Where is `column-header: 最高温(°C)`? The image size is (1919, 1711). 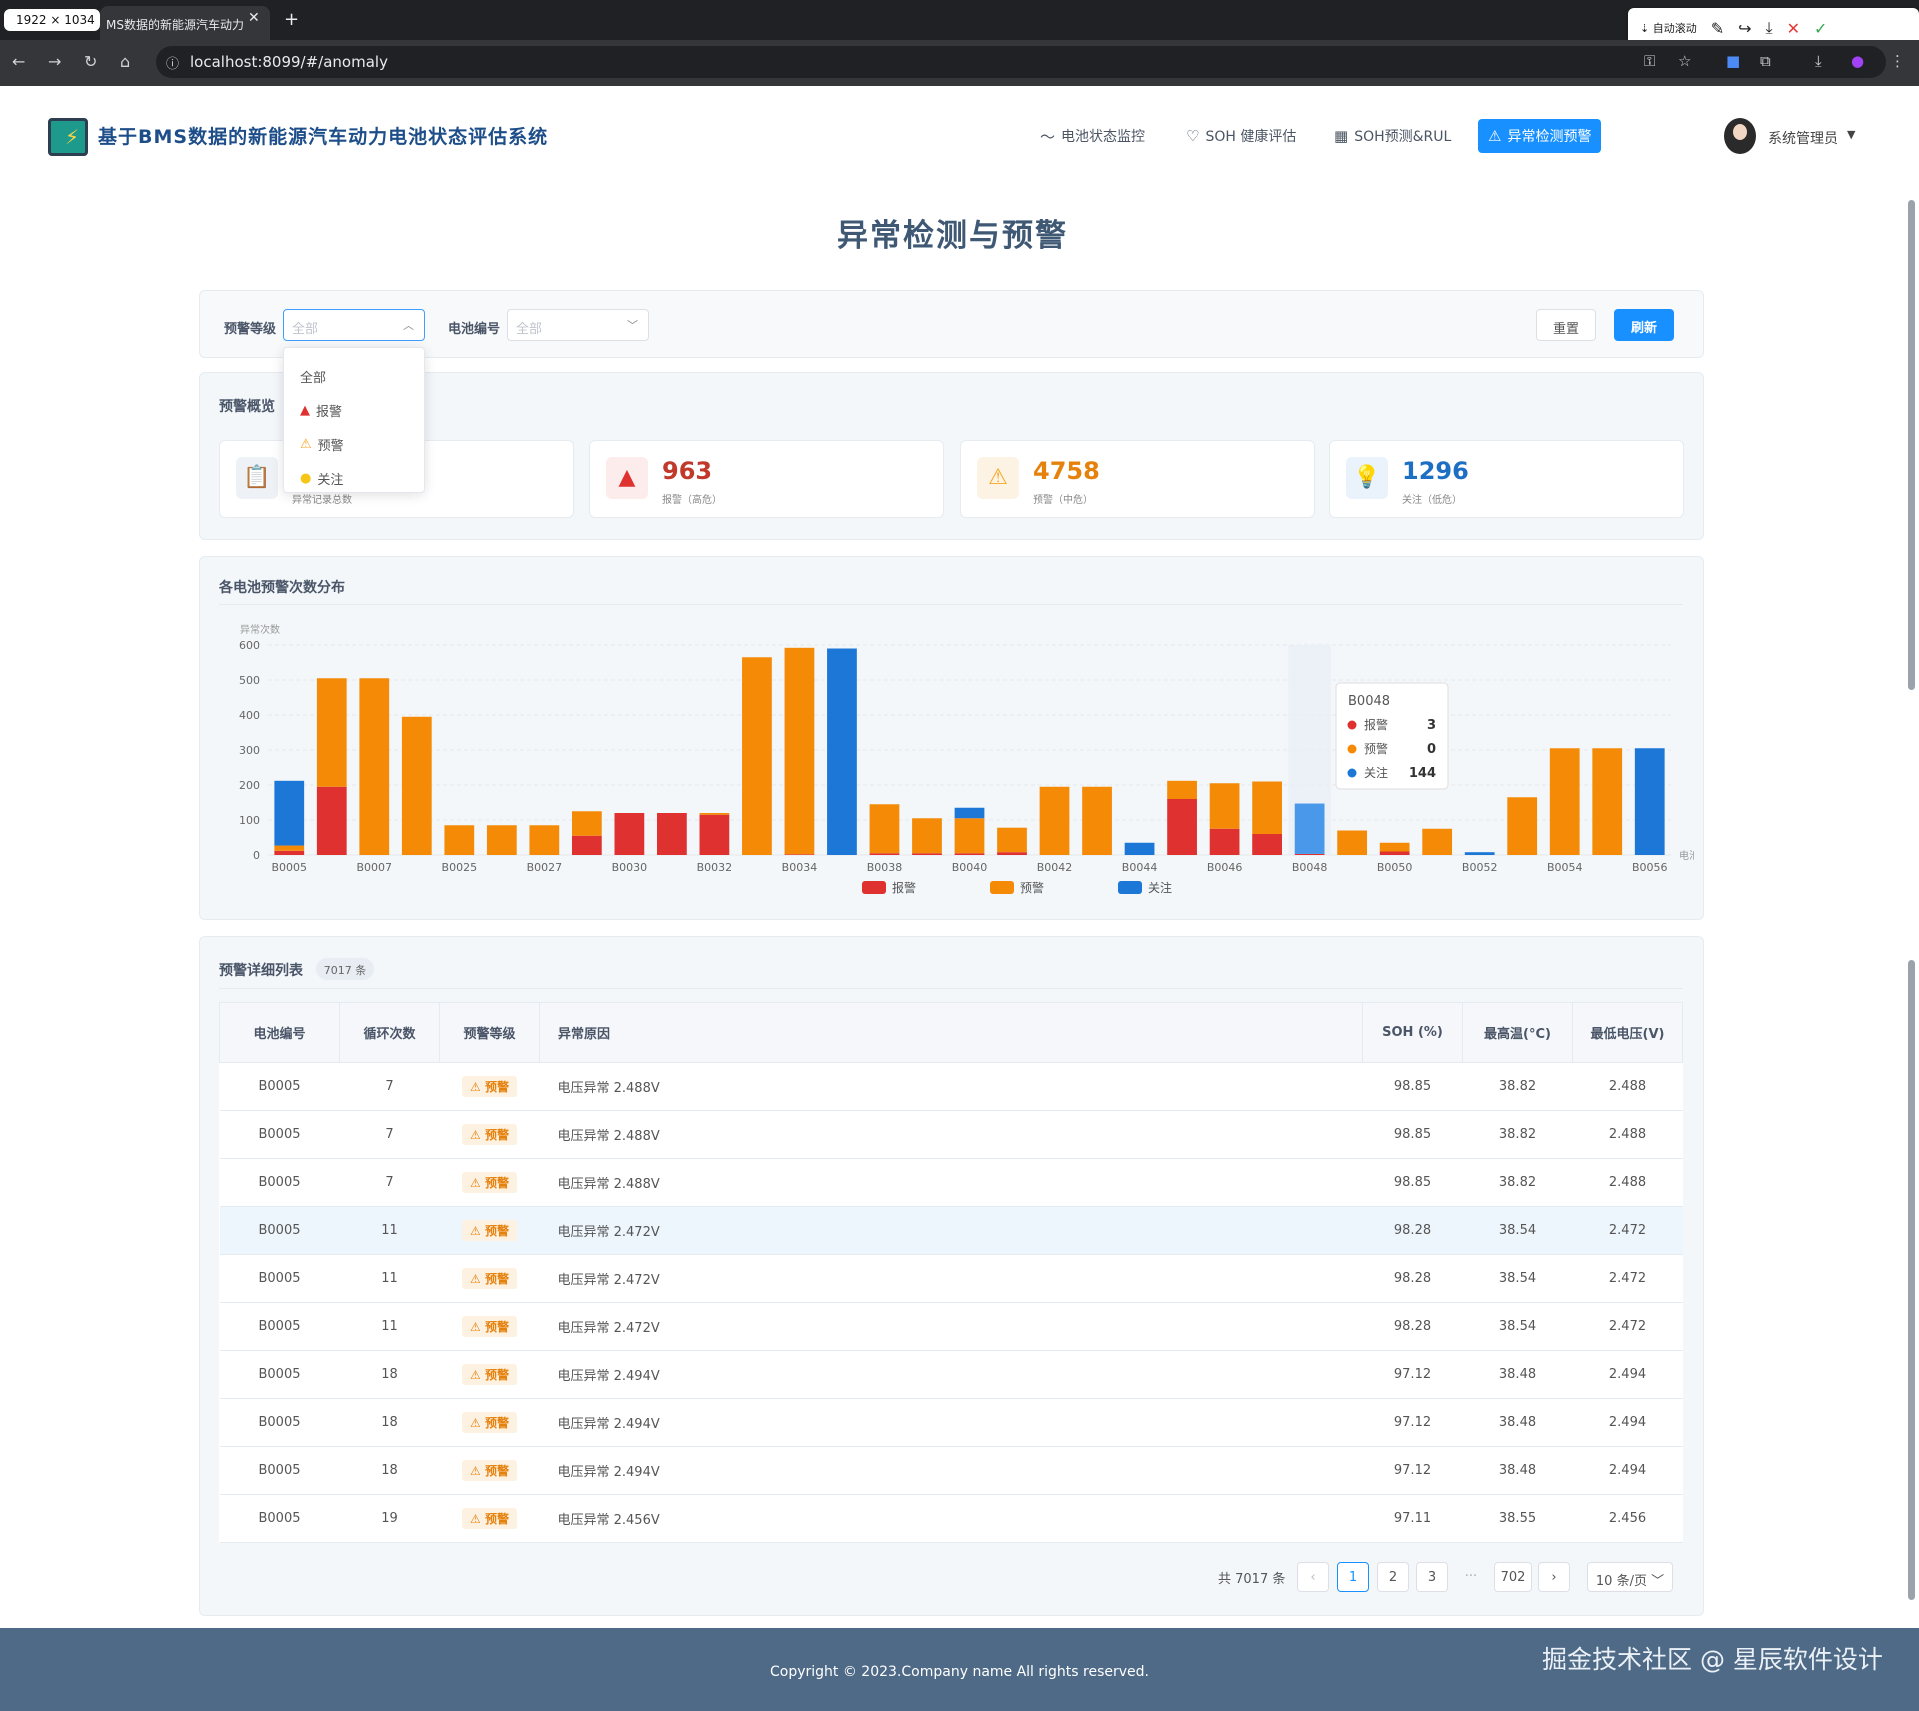
column-header: 最高温(°C) is located at coordinates (1517, 1032).